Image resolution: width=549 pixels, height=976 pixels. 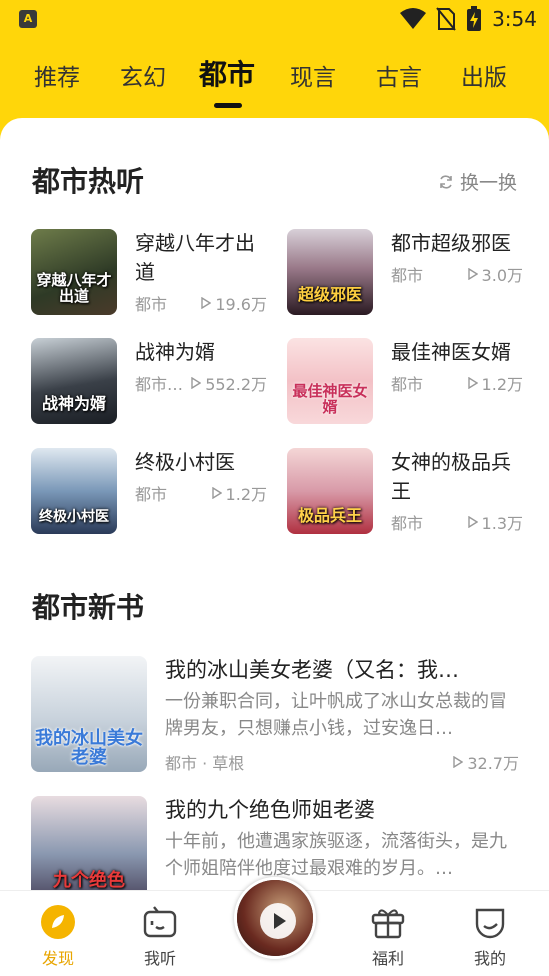 I want to click on swap-label: 换一换, so click(x=488, y=183).